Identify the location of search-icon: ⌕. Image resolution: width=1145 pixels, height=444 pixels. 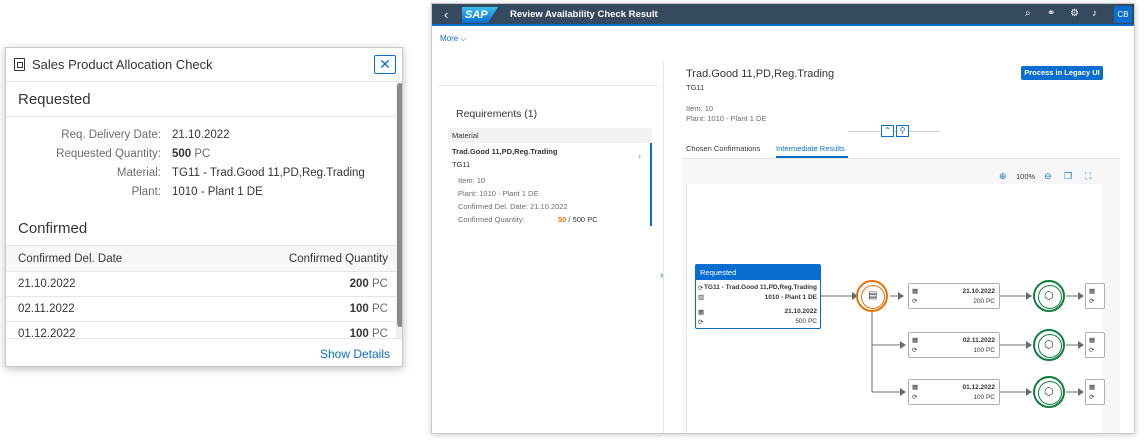
(1028, 13).